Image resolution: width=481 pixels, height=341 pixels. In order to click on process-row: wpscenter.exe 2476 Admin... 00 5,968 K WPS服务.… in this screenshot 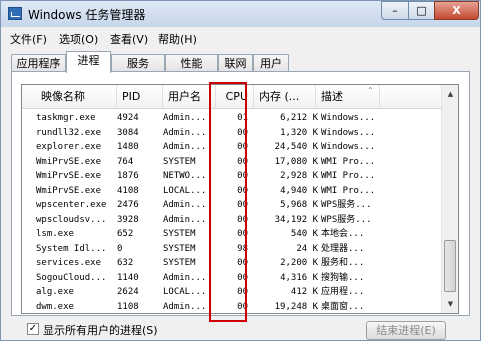, I will do `click(231, 205)`.